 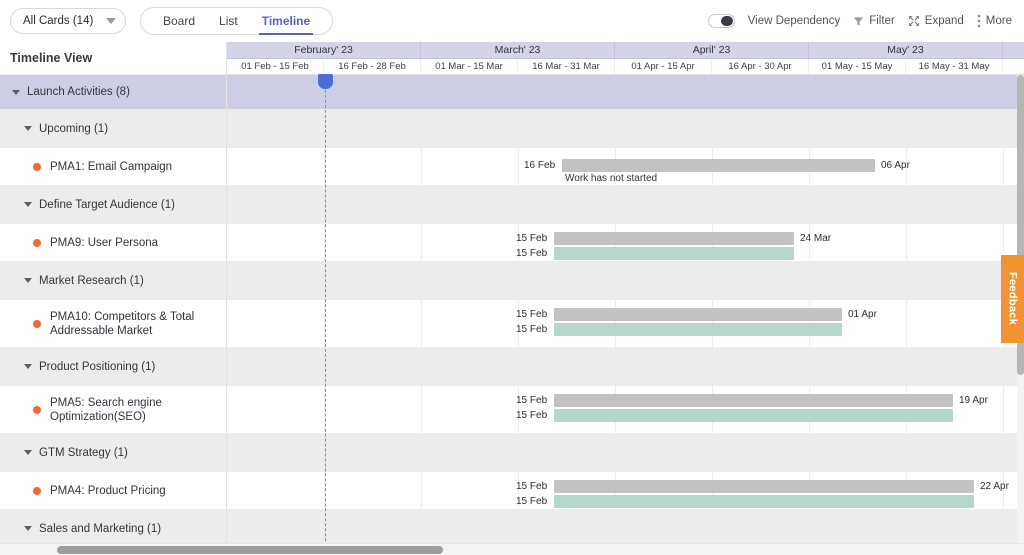 I want to click on toggle-knob, so click(x=726, y=21).